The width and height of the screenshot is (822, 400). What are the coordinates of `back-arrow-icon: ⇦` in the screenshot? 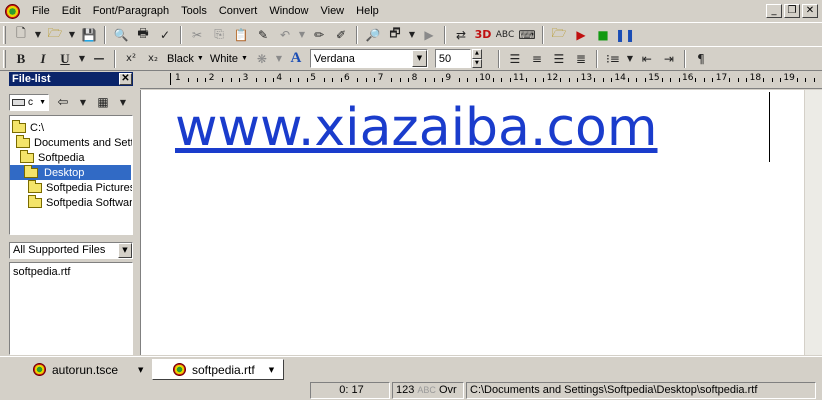 It's located at (63, 102).